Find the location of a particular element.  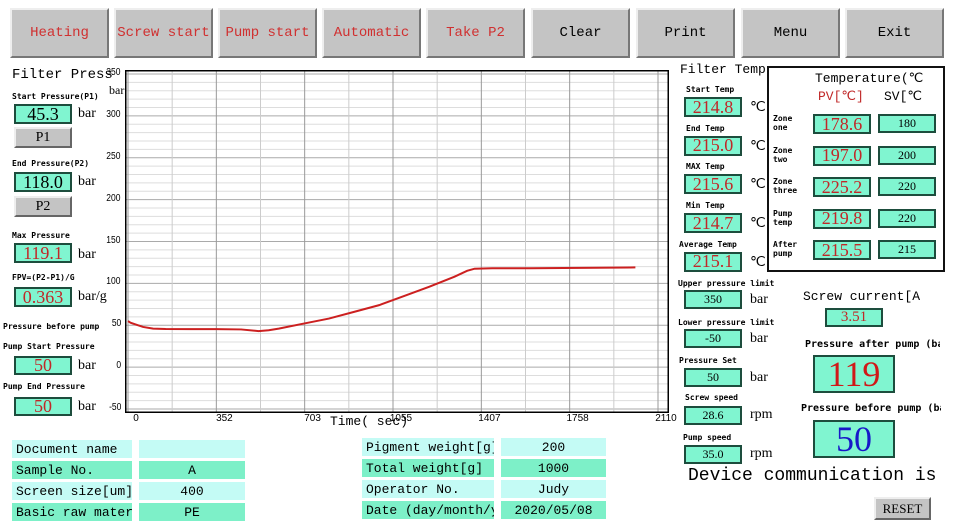

zone-label: two is located at coordinates (780, 159).